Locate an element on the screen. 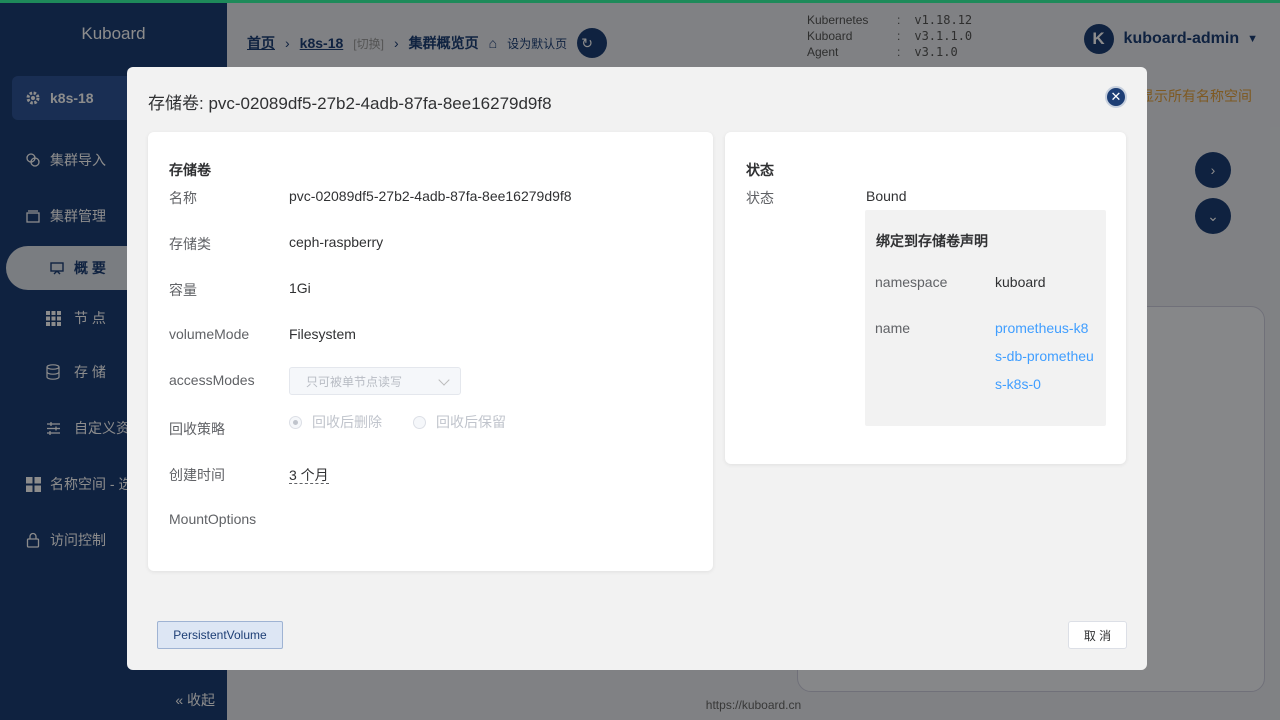  claim-name-link: prometheus-k8s-db-prometheus-k8s-0 is located at coordinates (1045, 356).